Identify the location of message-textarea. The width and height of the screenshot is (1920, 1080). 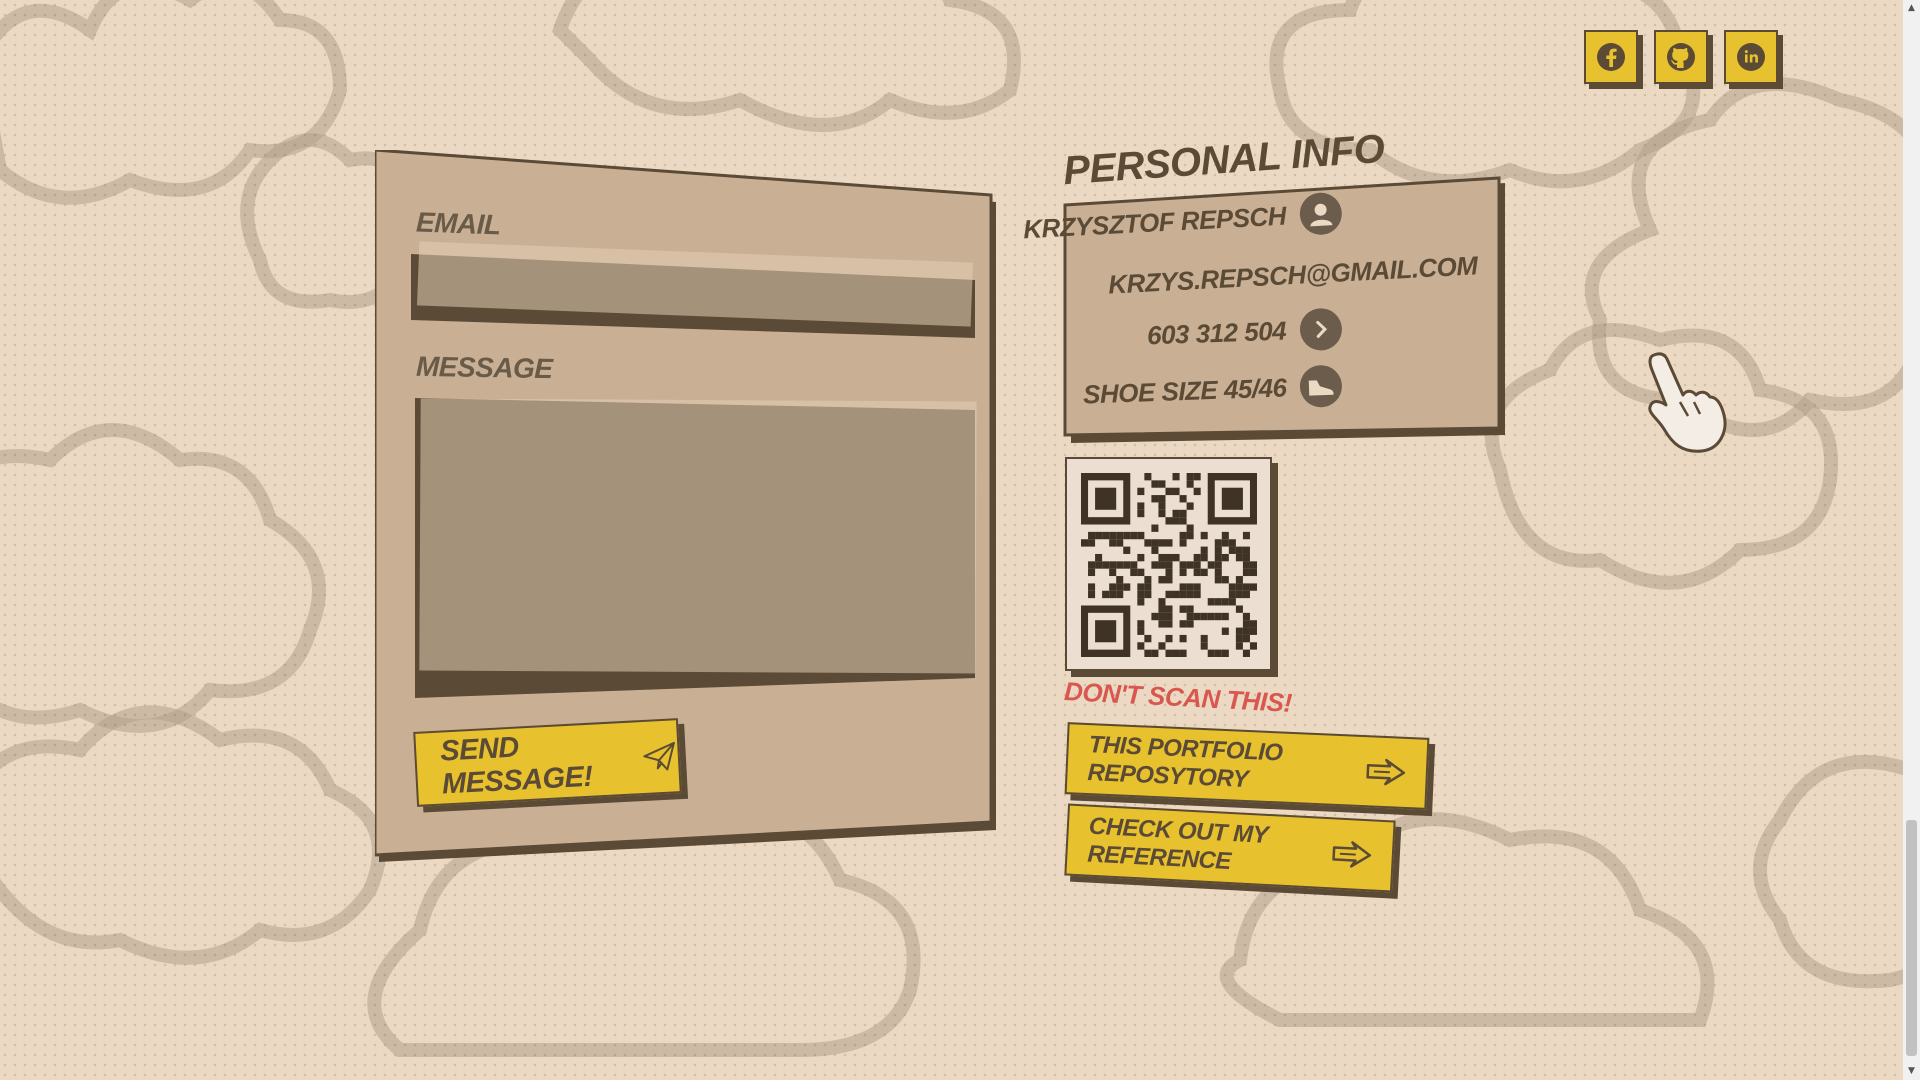
(698, 536).